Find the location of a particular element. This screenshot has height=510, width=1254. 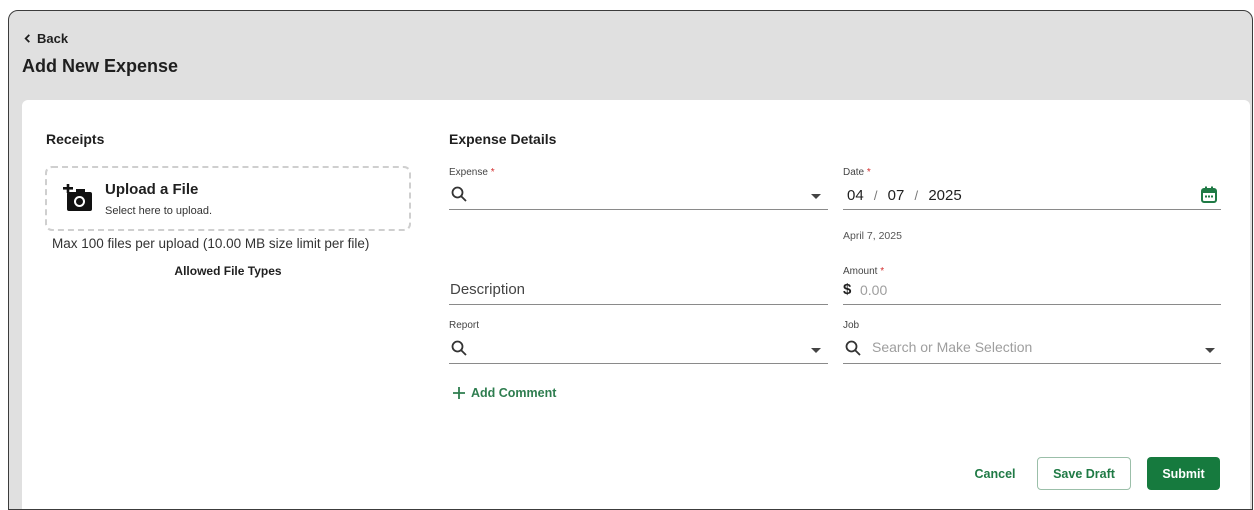

amount-placeholder: 0.00 is located at coordinates (874, 290).